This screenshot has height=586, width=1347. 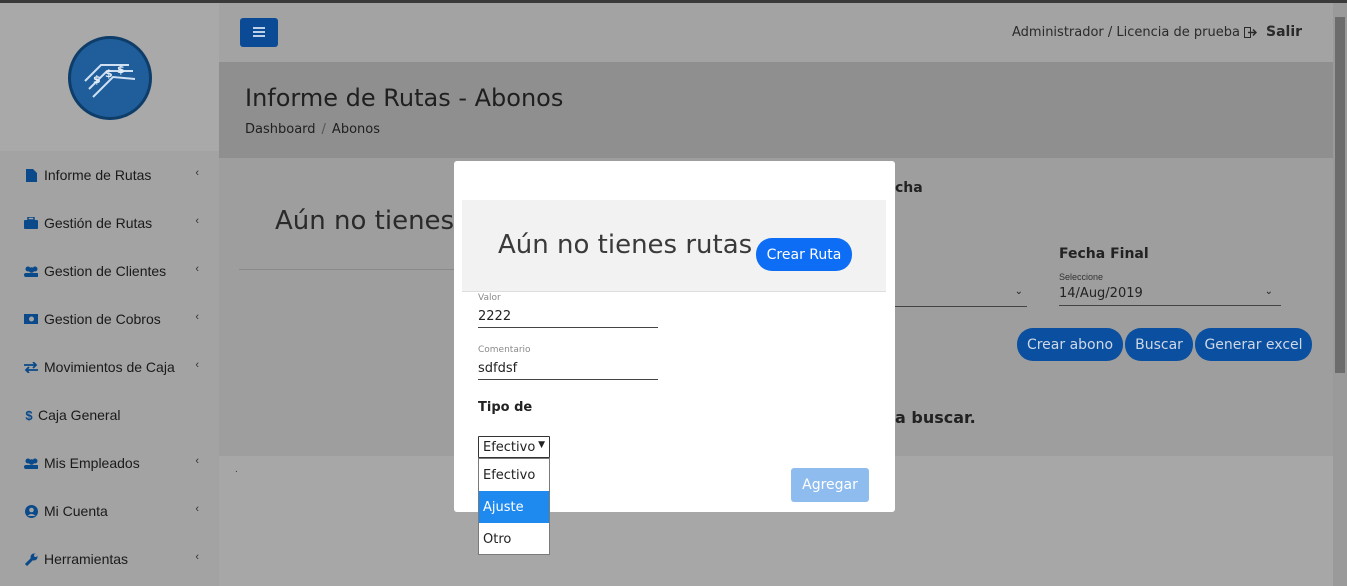 I want to click on sidebar-item-herramientas: Herramientas ‹, so click(x=109, y=559).